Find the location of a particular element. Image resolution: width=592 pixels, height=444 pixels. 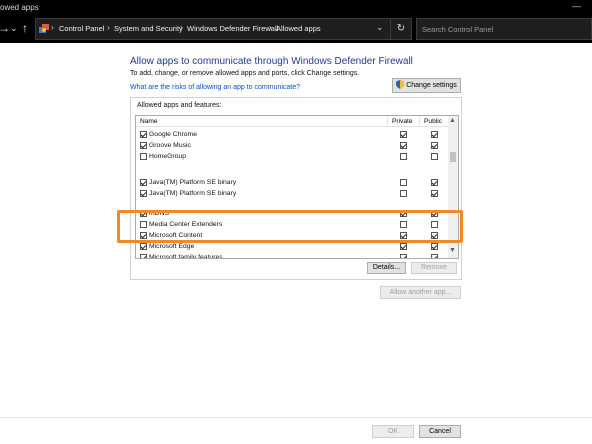

scroll-down-icon: ▼ is located at coordinates (452, 250).